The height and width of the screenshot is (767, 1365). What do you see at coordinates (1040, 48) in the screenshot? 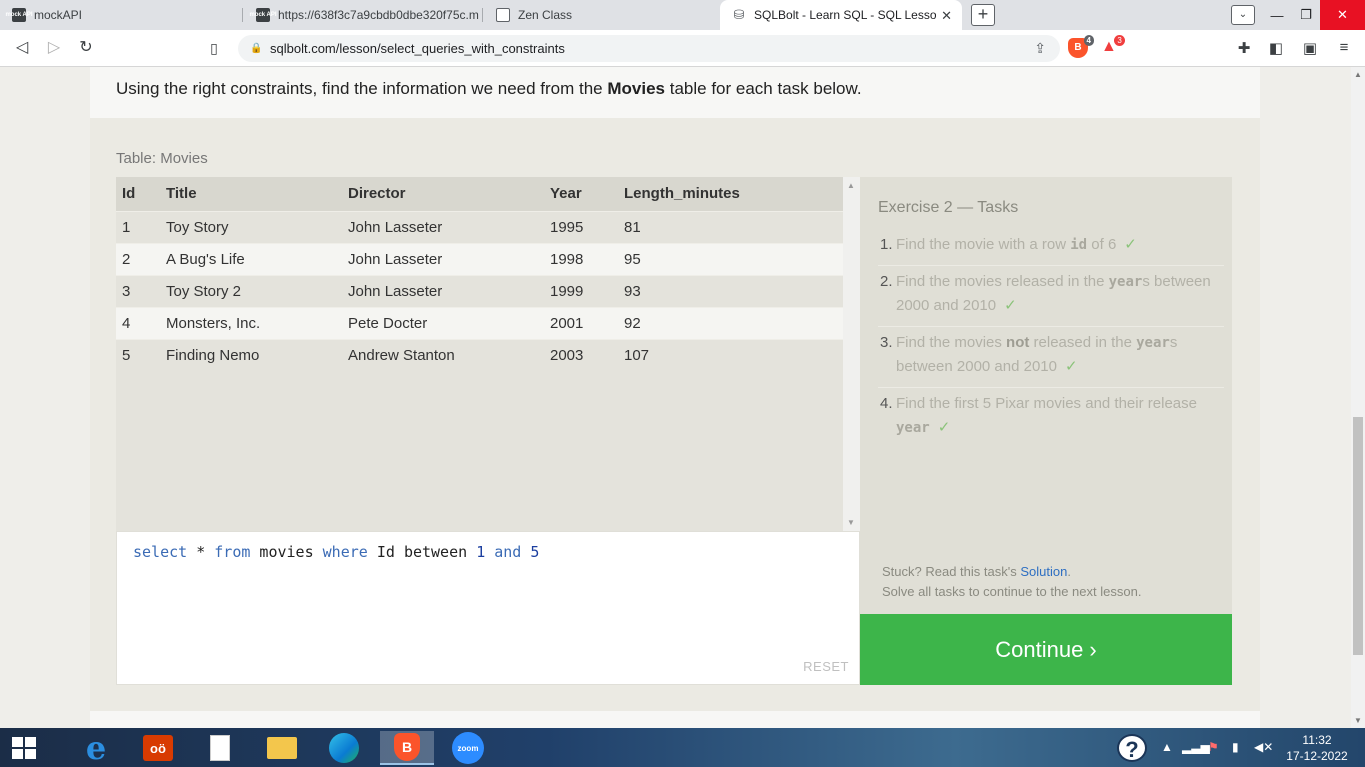
I see `share-icon: ⇪` at bounding box center [1040, 48].